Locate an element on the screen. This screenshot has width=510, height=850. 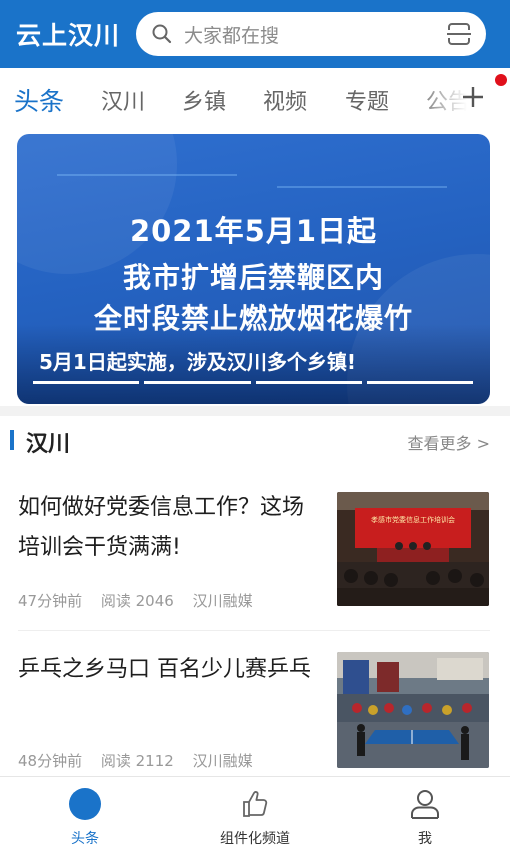
tab-headlines: 头条 is located at coordinates (39, 100).